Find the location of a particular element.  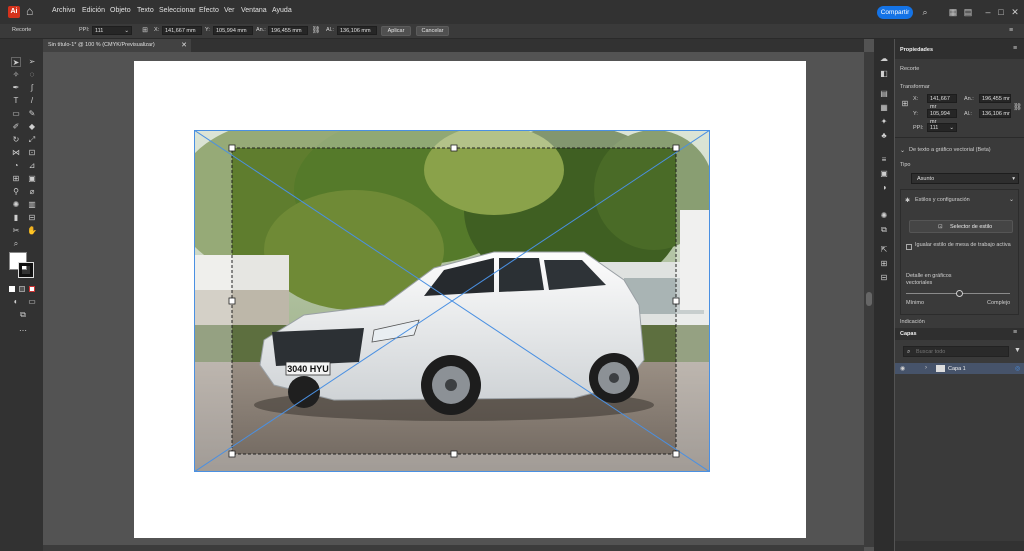

layers-tab: Capas is located at coordinates (908, 334).